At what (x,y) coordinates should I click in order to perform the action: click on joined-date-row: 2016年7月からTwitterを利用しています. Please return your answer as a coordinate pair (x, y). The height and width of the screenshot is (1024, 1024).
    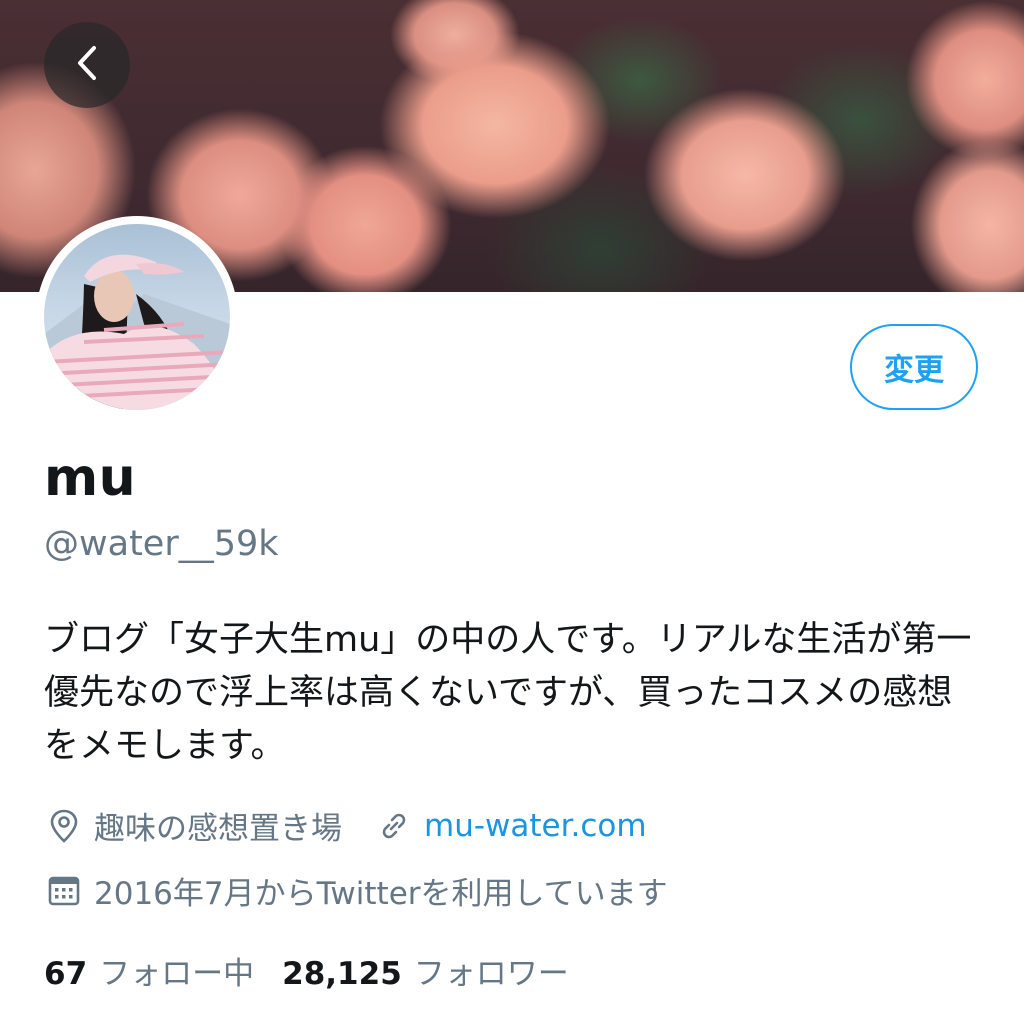
    Looking at the image, I should click on (356, 890).